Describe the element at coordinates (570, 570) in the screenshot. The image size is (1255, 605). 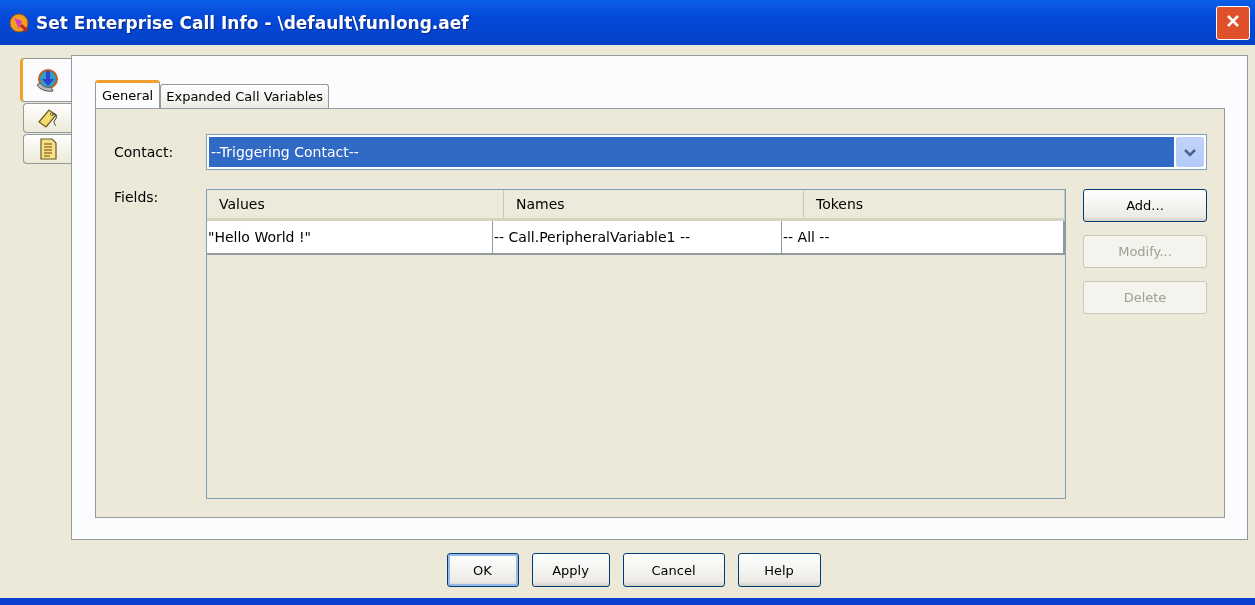
I see `dialog-button: Apply` at that location.